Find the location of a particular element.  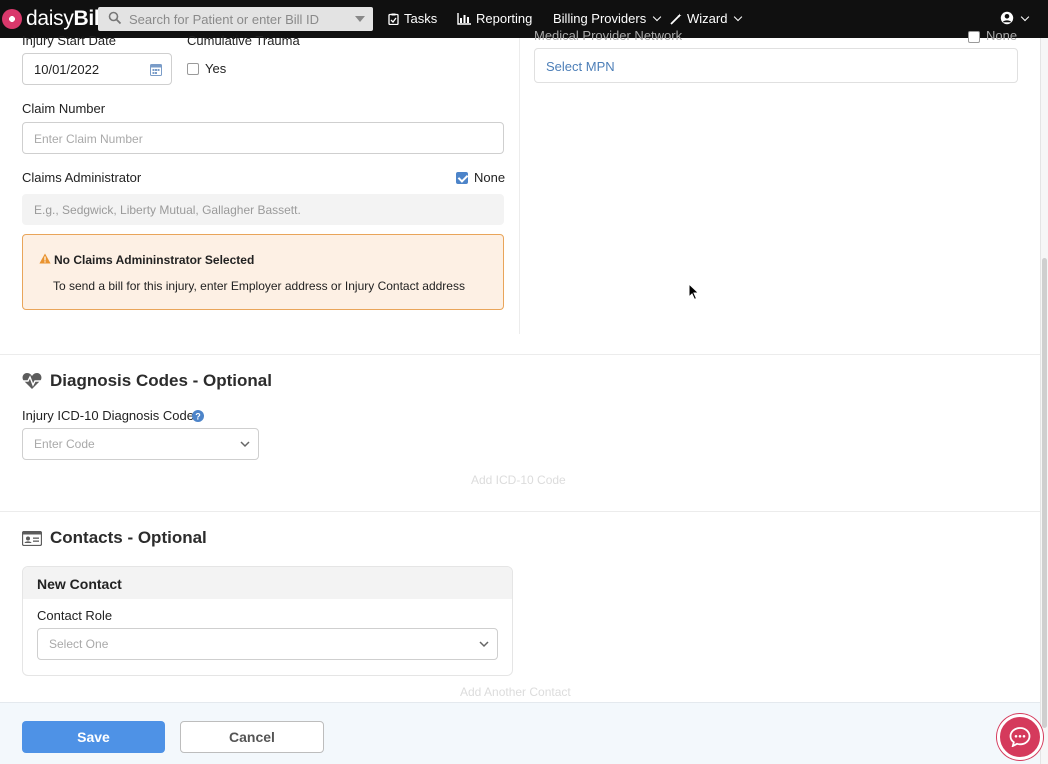

search-input: Search for Patient or enter Bill ID is located at coordinates (235, 19).